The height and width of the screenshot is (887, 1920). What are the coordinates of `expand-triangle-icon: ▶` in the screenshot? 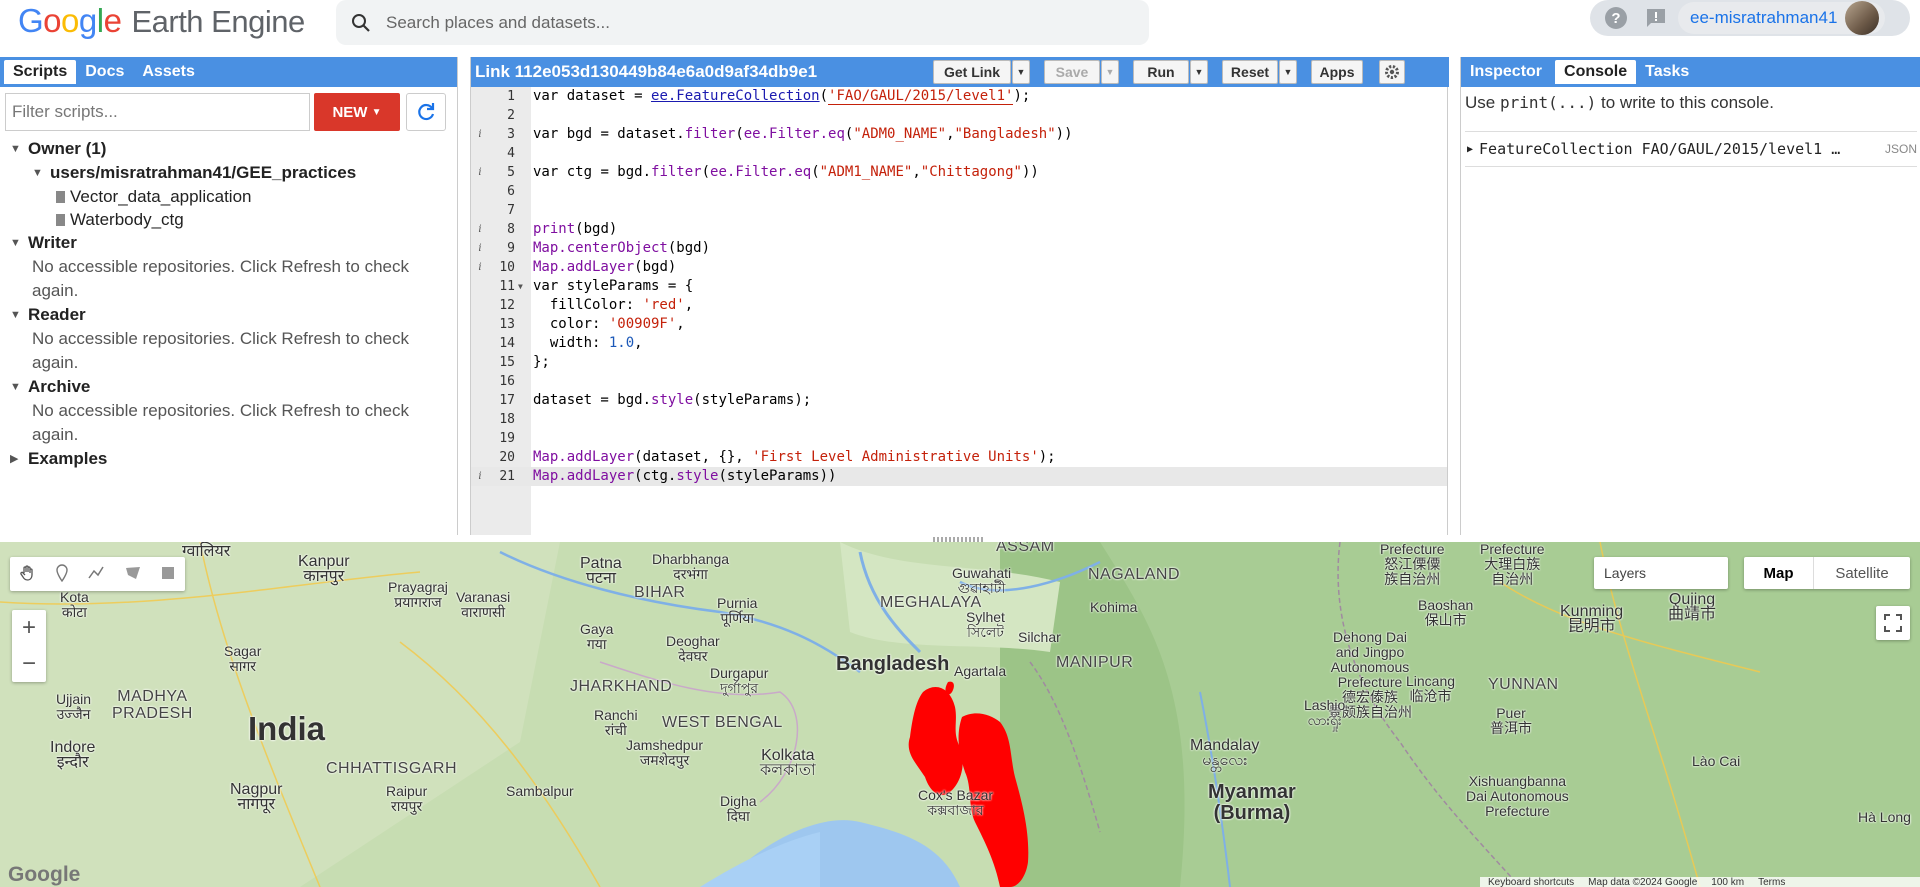 It's located at (1470, 149).